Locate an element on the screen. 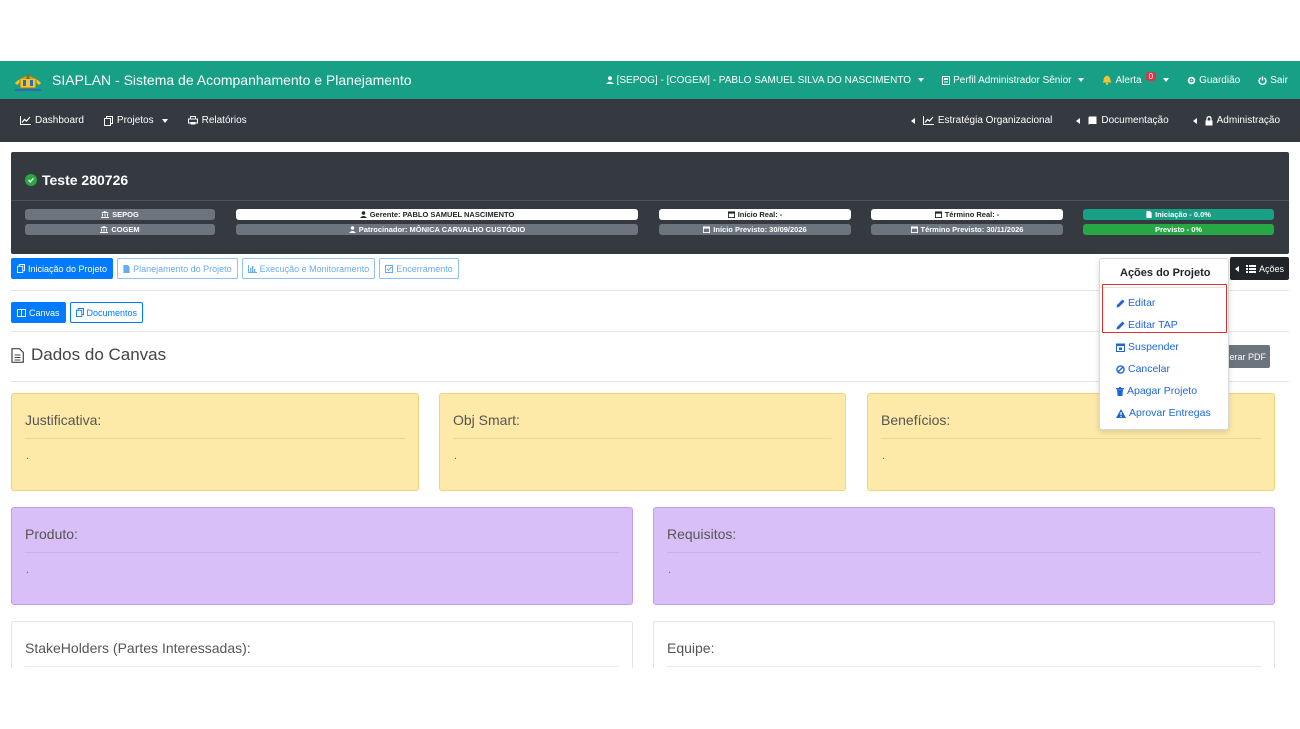  lock-icon is located at coordinates (1209, 120).